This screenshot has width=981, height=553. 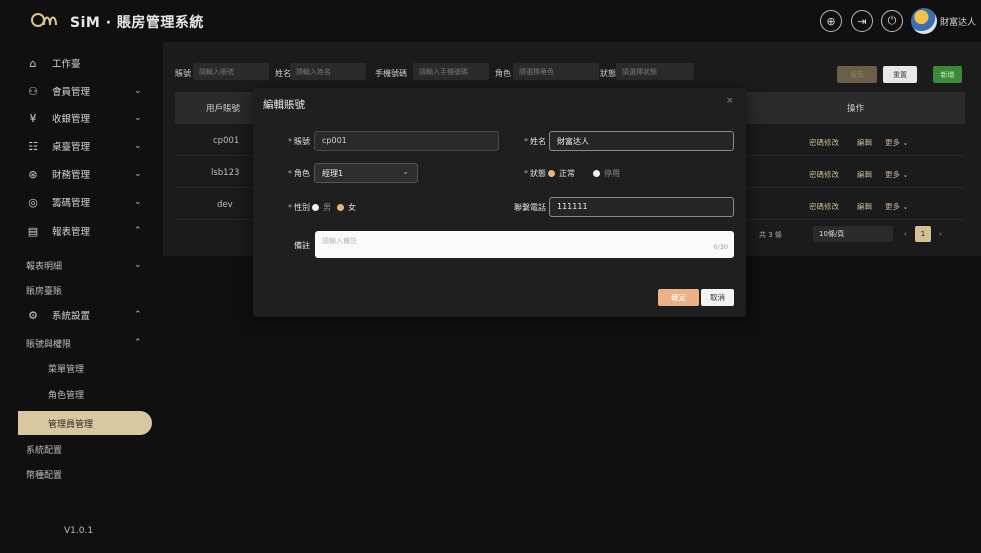 What do you see at coordinates (346, 207) in the screenshot?
I see `gender-radio-female: 女` at bounding box center [346, 207].